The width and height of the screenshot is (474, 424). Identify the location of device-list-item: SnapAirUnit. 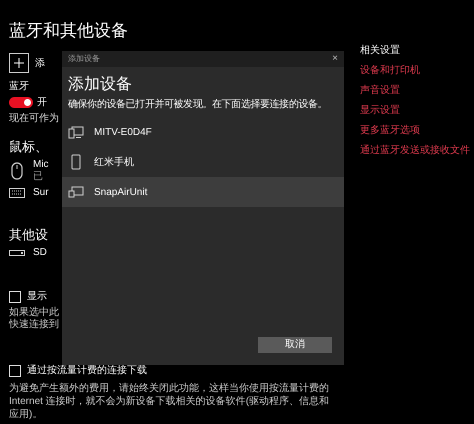
(203, 192).